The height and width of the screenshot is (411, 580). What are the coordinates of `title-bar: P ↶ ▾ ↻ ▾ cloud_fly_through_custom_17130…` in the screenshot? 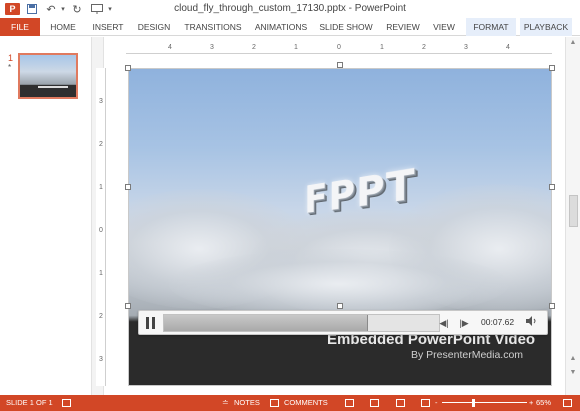 It's located at (290, 9).